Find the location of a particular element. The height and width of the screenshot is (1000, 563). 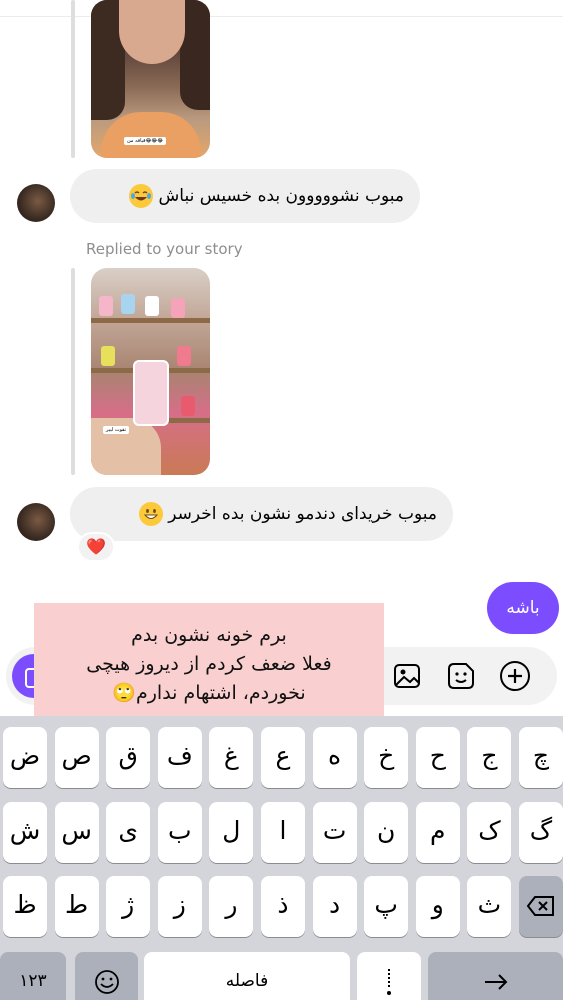

keyboard-key: گ is located at coordinates (541, 832).